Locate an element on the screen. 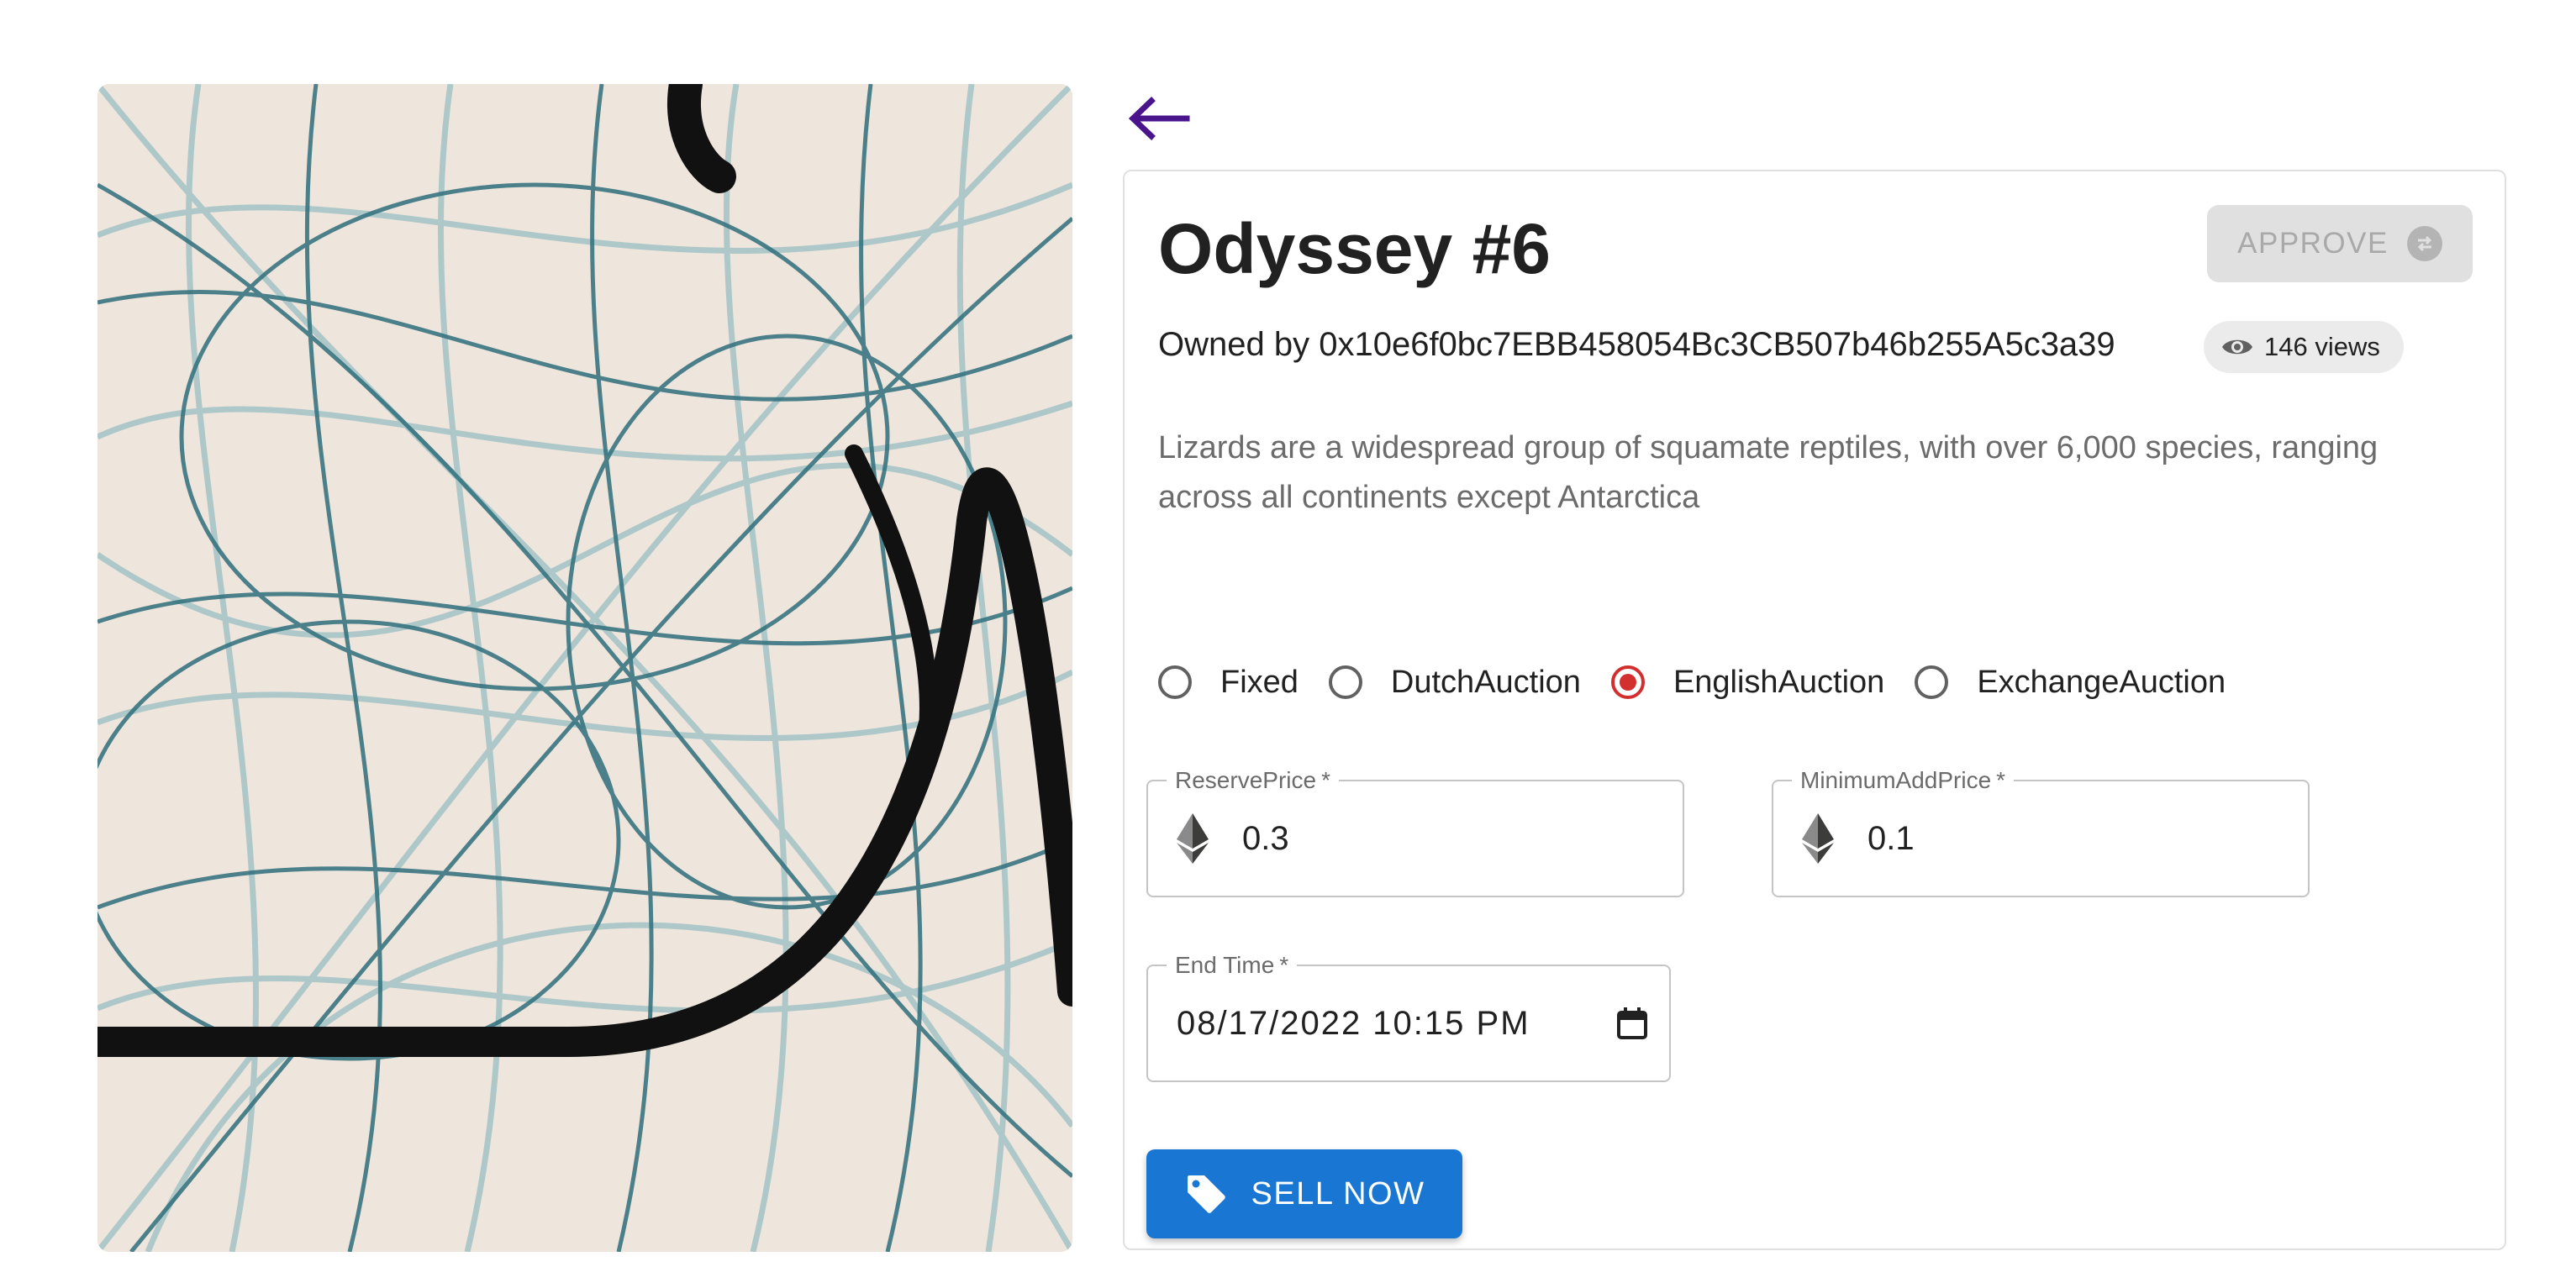  radio-exchange-auction: ExchangeAuction is located at coordinates (2070, 683).